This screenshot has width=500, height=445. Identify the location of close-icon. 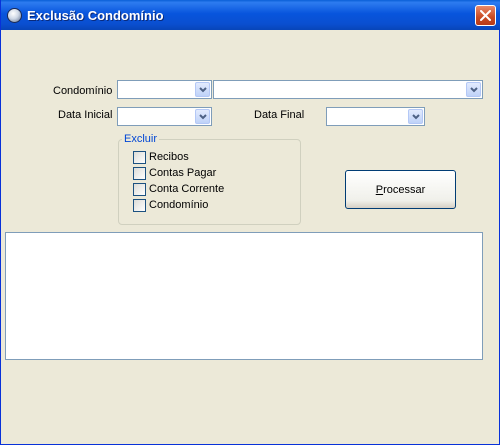
(485, 15).